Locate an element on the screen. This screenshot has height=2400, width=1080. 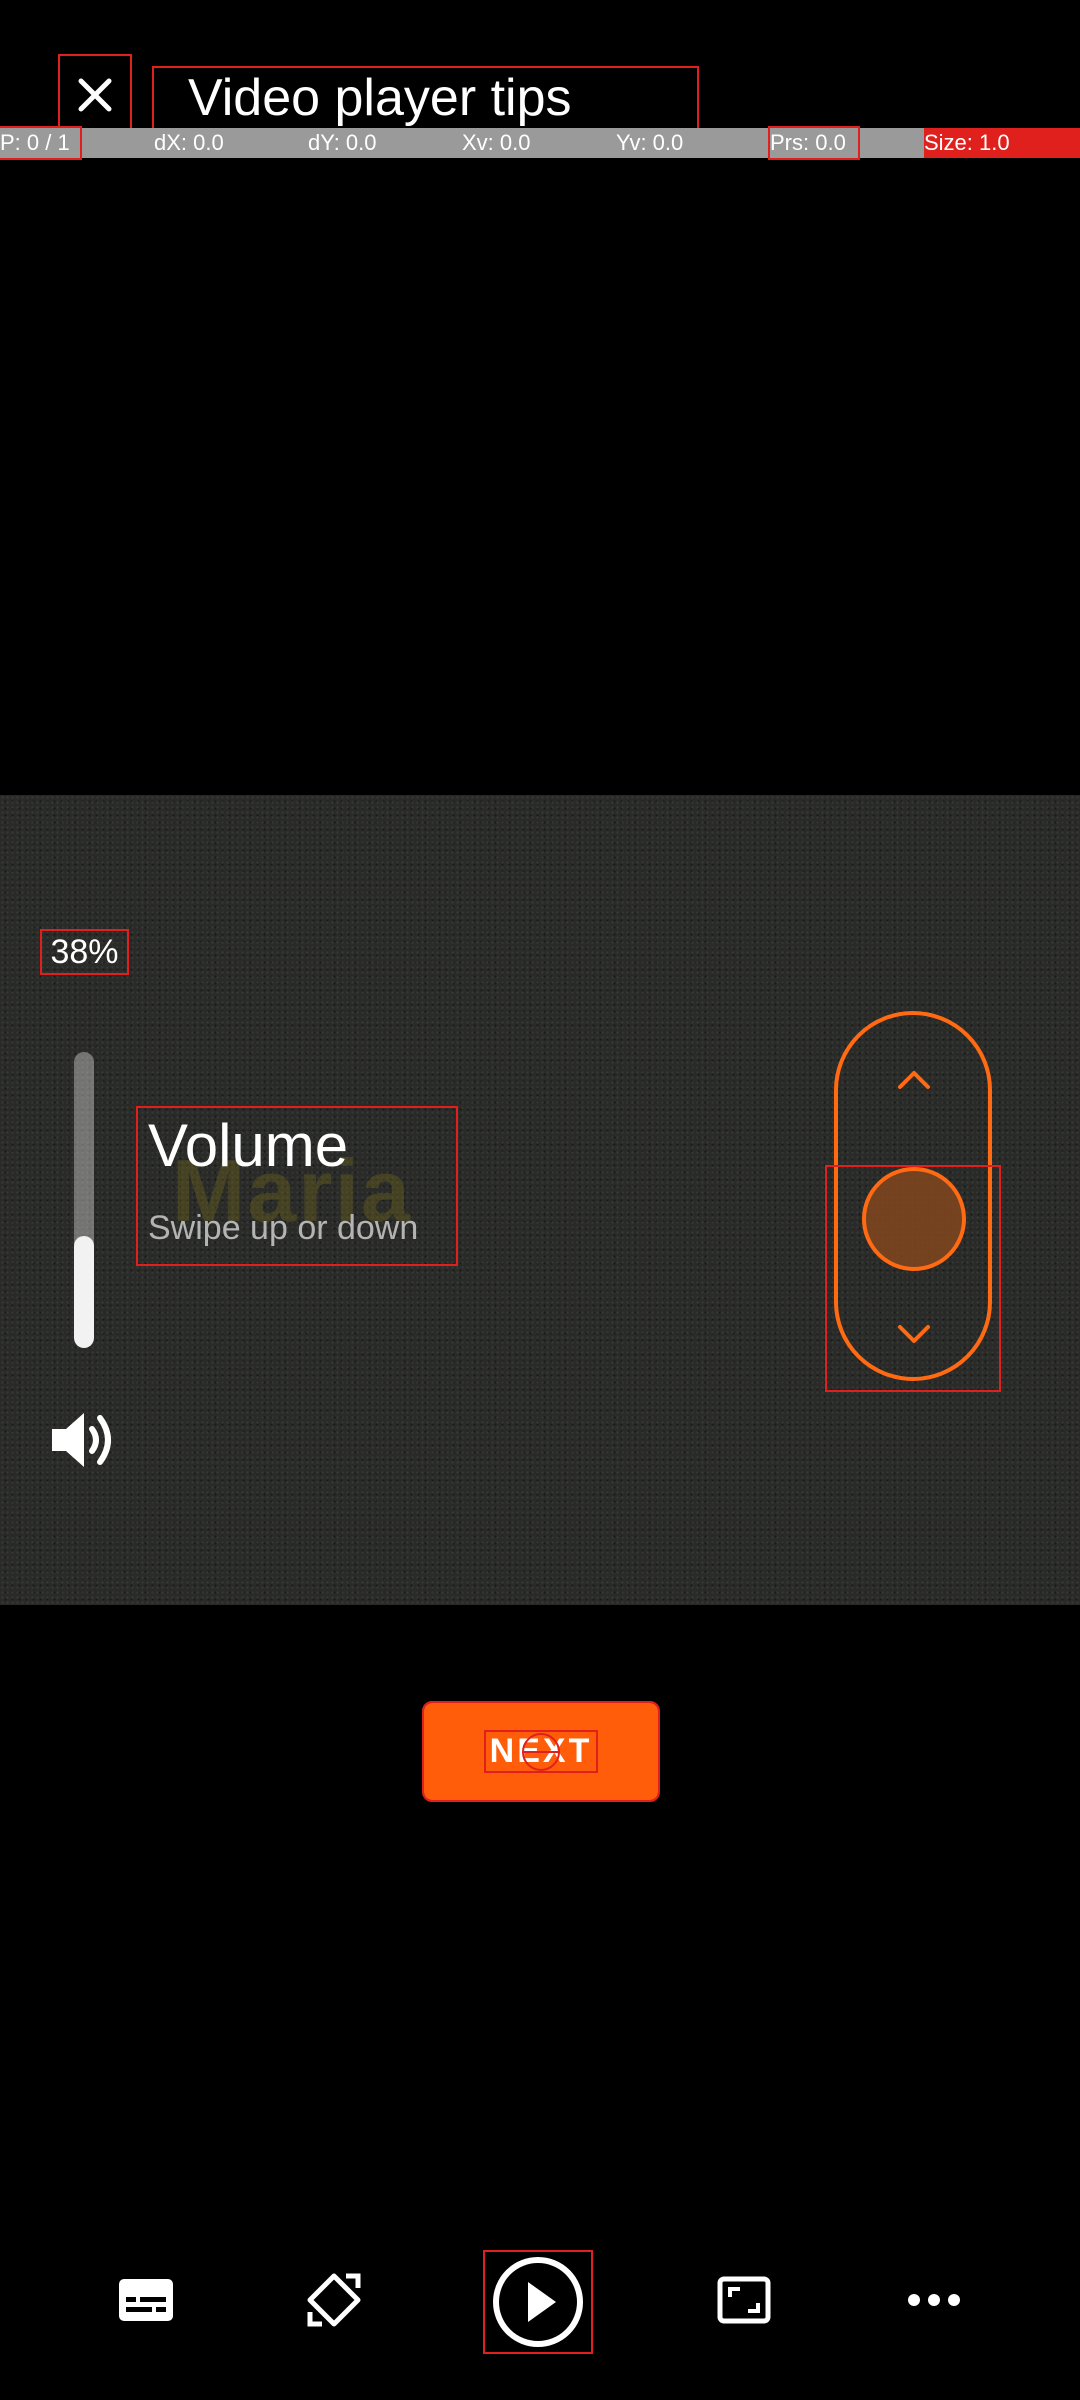
pointer-size: Size: 1.0 is located at coordinates (1002, 143).